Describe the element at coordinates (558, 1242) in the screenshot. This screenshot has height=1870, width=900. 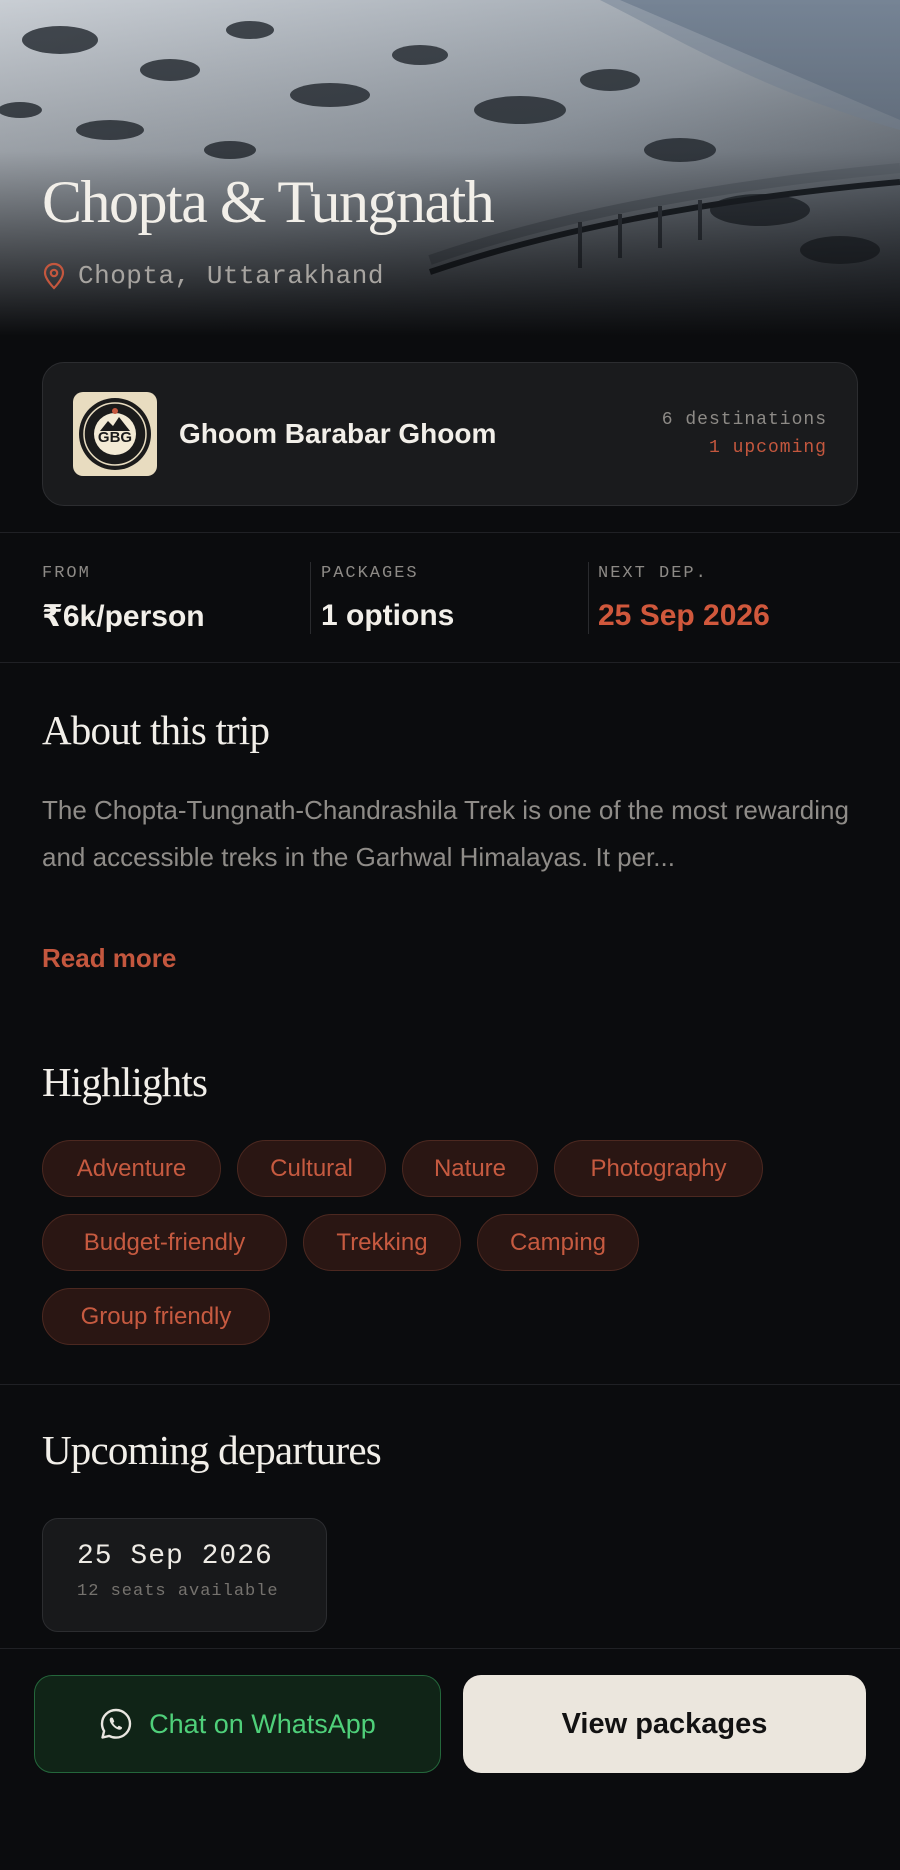
I see `highlight-tag: Camping` at that location.